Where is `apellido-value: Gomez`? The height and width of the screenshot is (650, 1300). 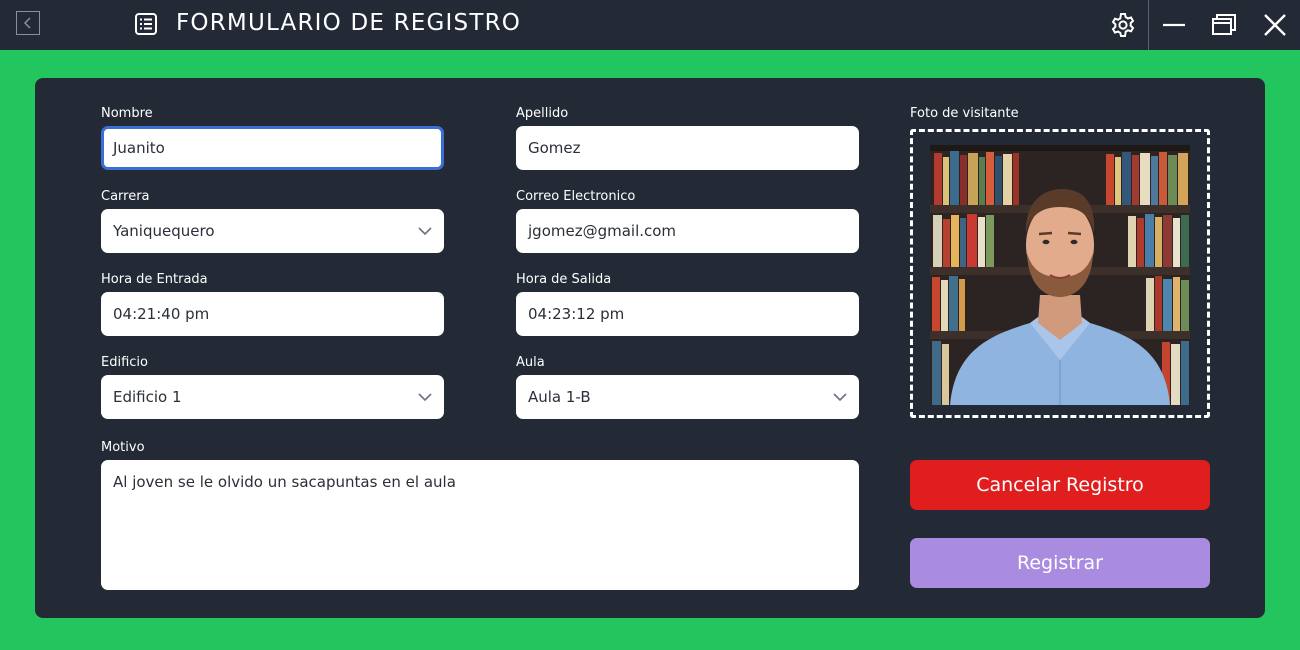 apellido-value: Gomez is located at coordinates (554, 148).